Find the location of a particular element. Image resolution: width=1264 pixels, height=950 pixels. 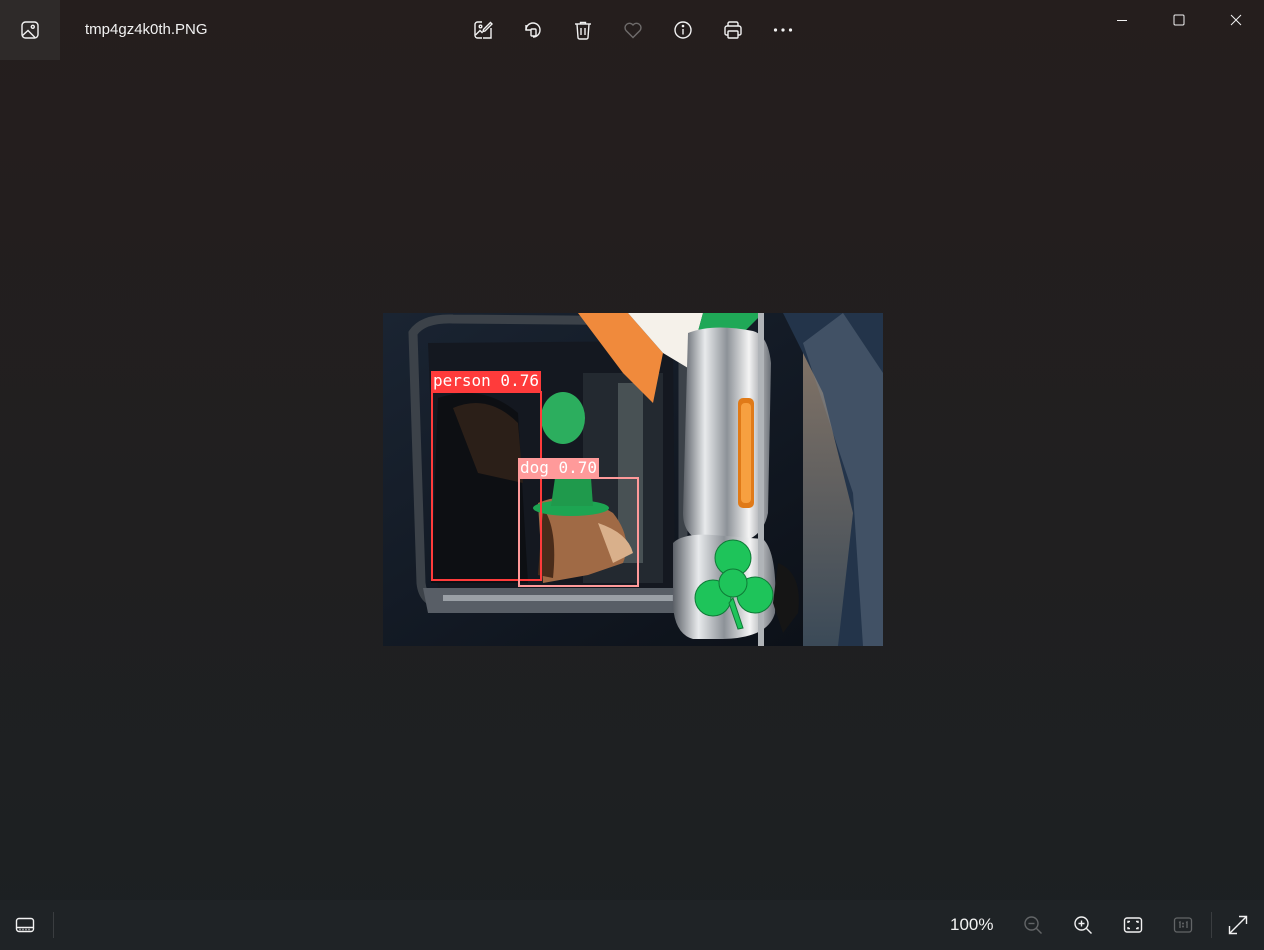

zoom-out-button is located at coordinates (1033, 925).